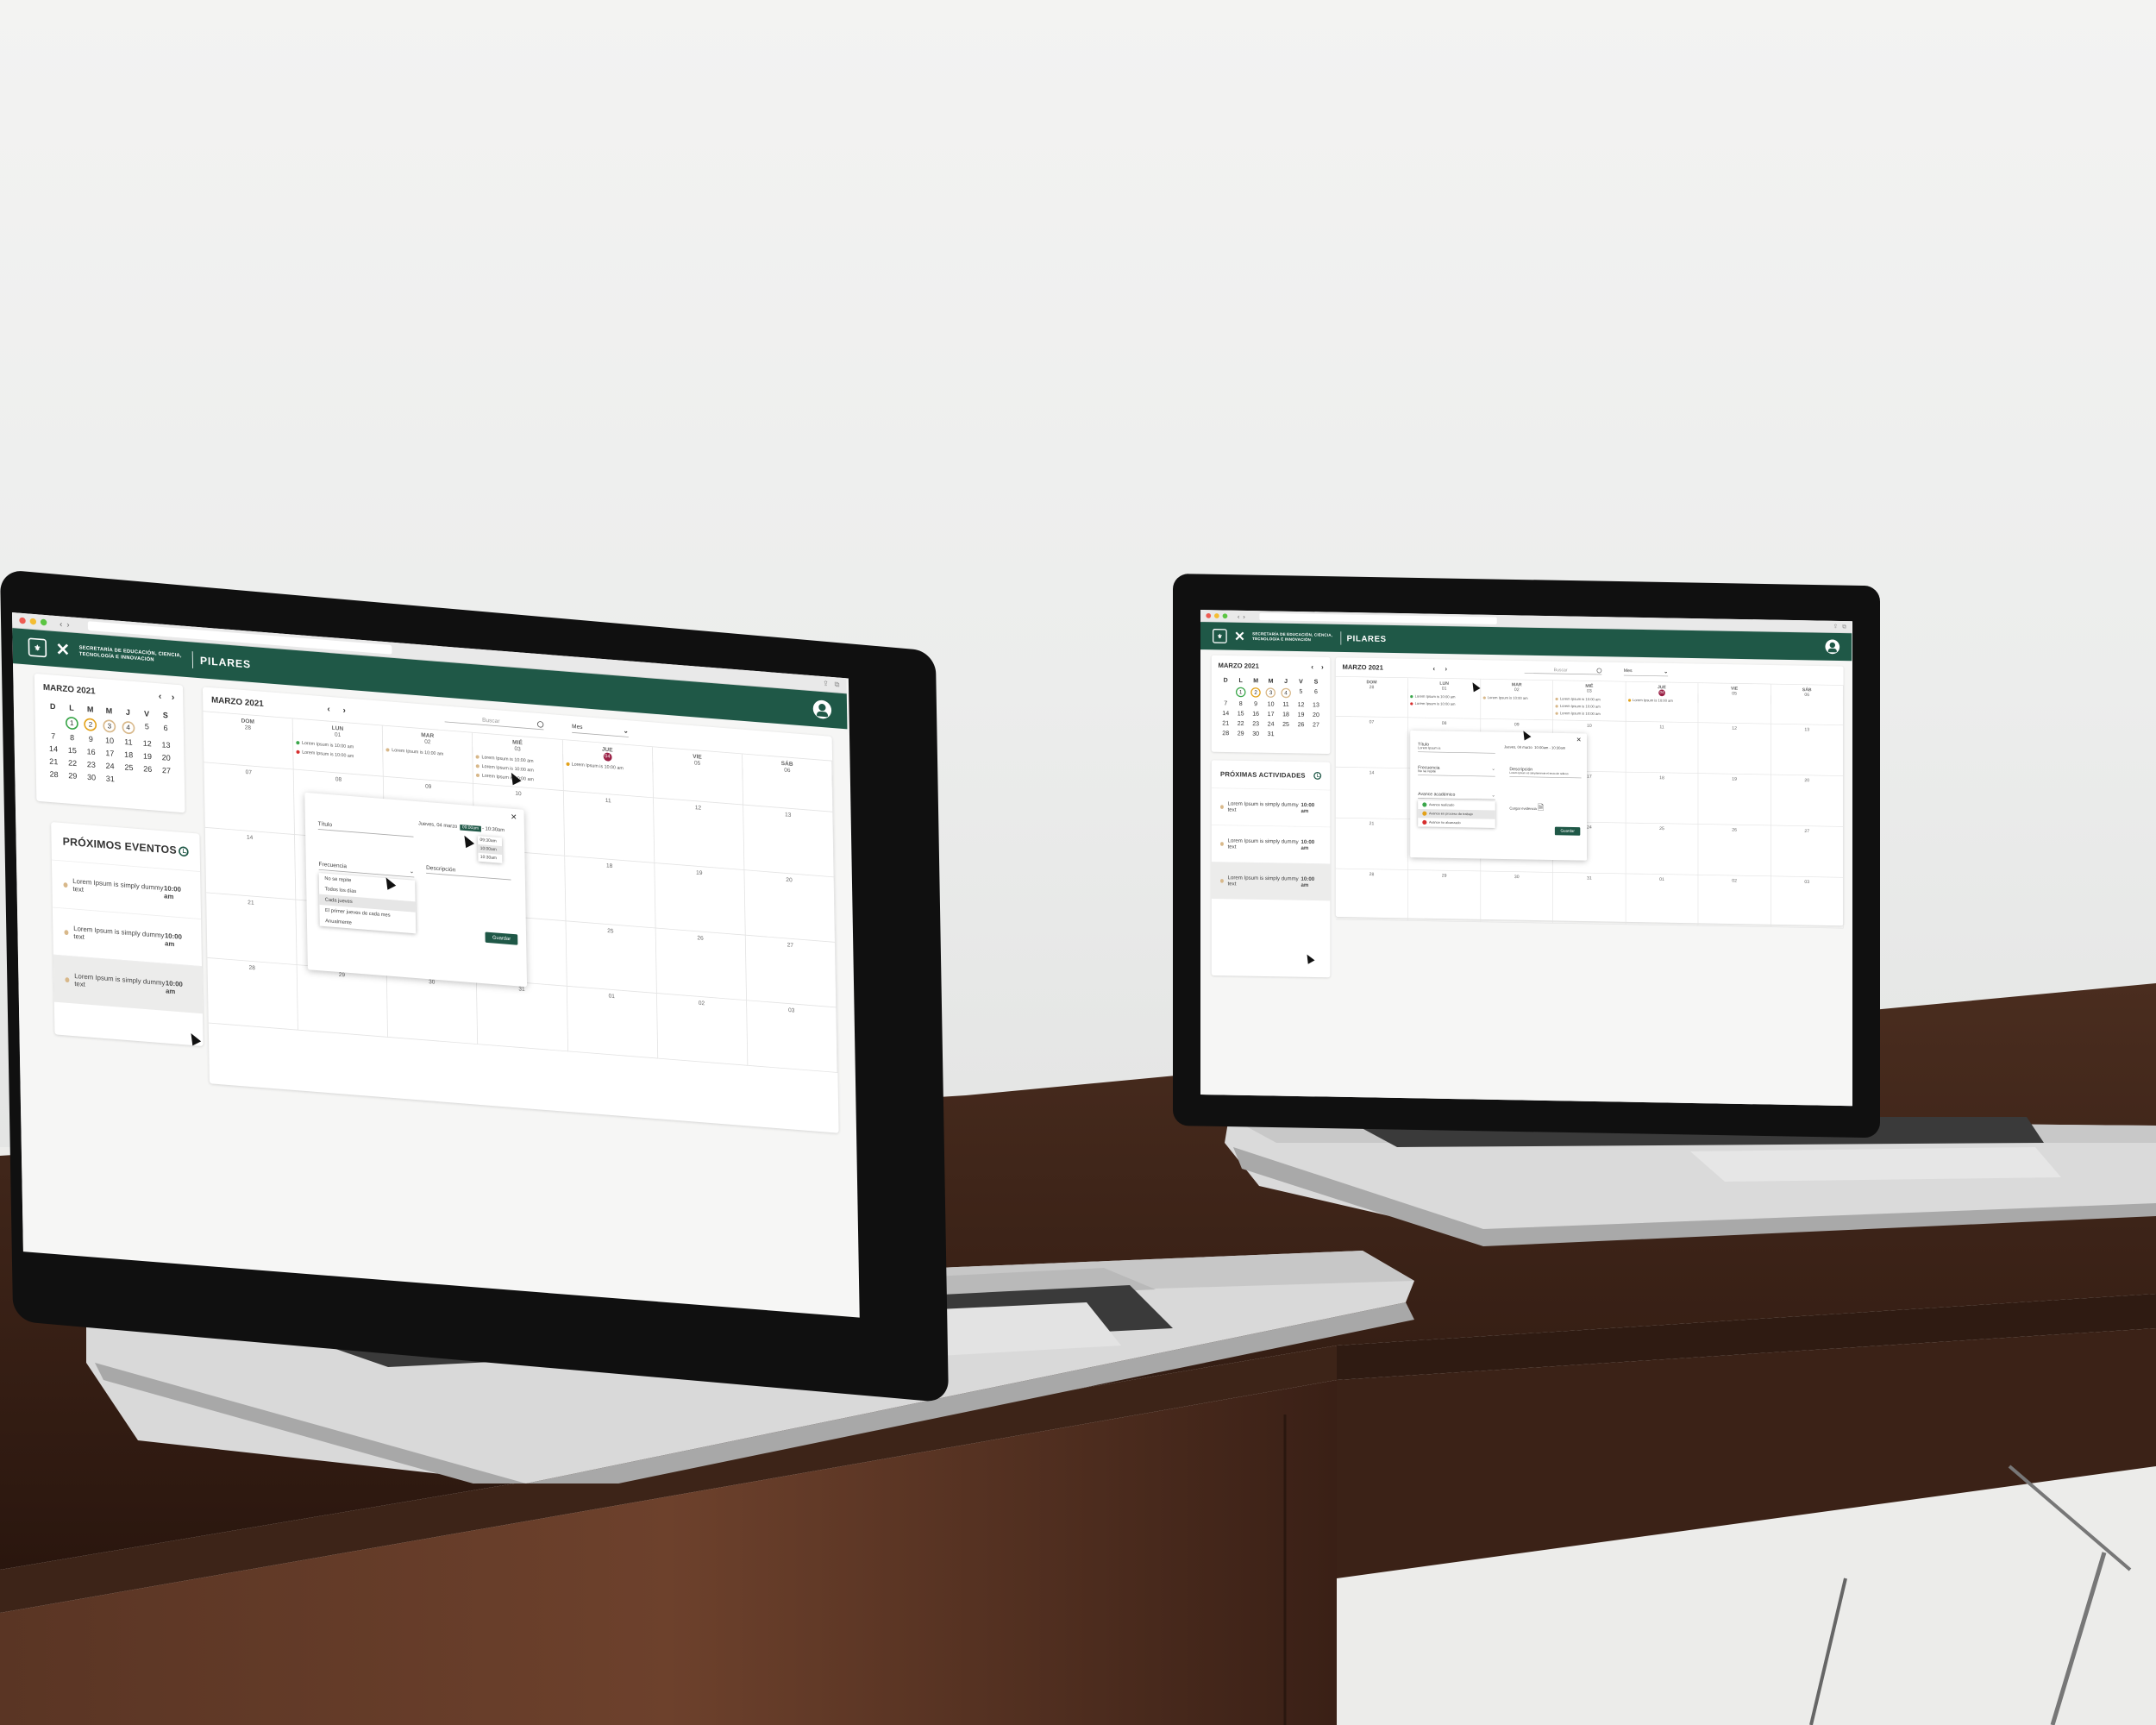  I want to click on calendar-day-cell: 20, so click(1807, 801).